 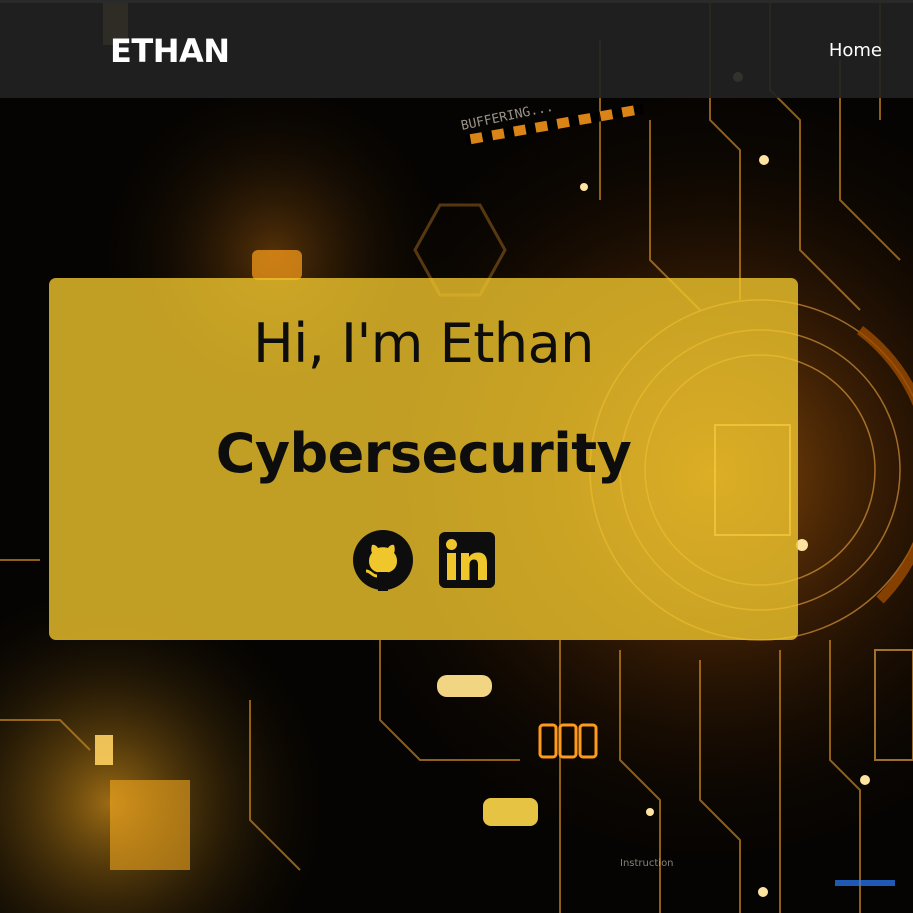 I want to click on nav-link-home: Home, so click(x=855, y=51).